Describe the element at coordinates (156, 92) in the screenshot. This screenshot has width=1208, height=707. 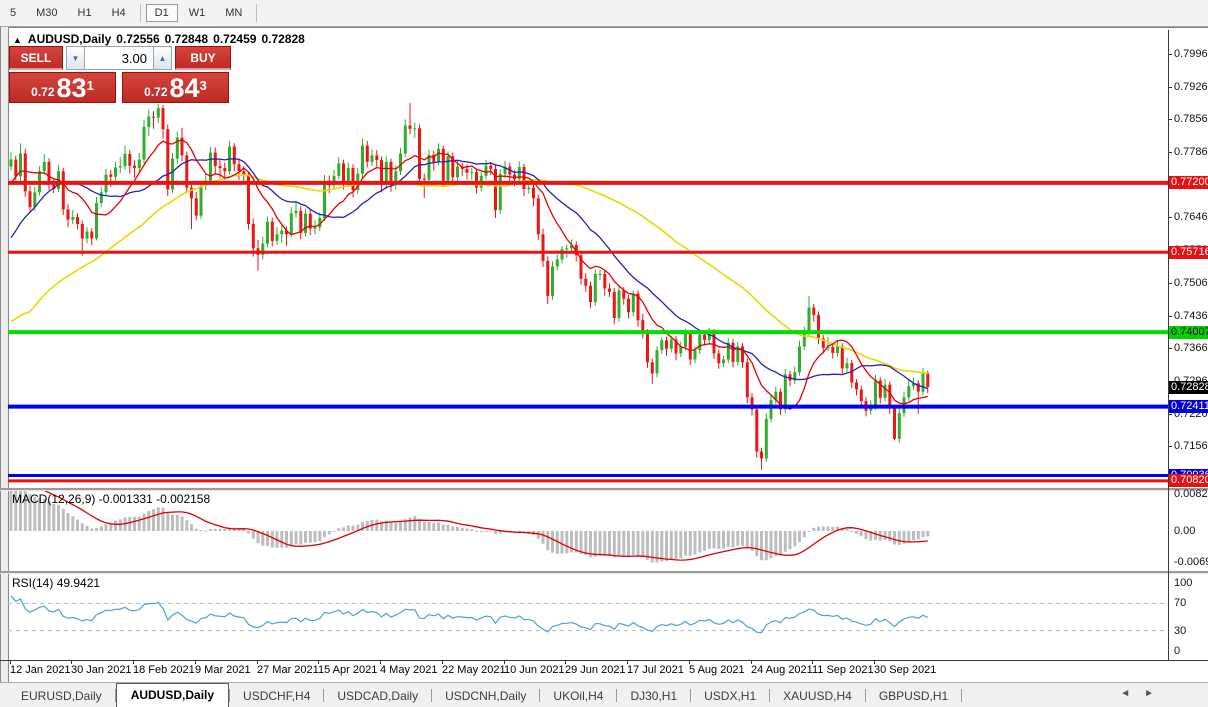
I see `buy-price-prefix: 0.72` at that location.